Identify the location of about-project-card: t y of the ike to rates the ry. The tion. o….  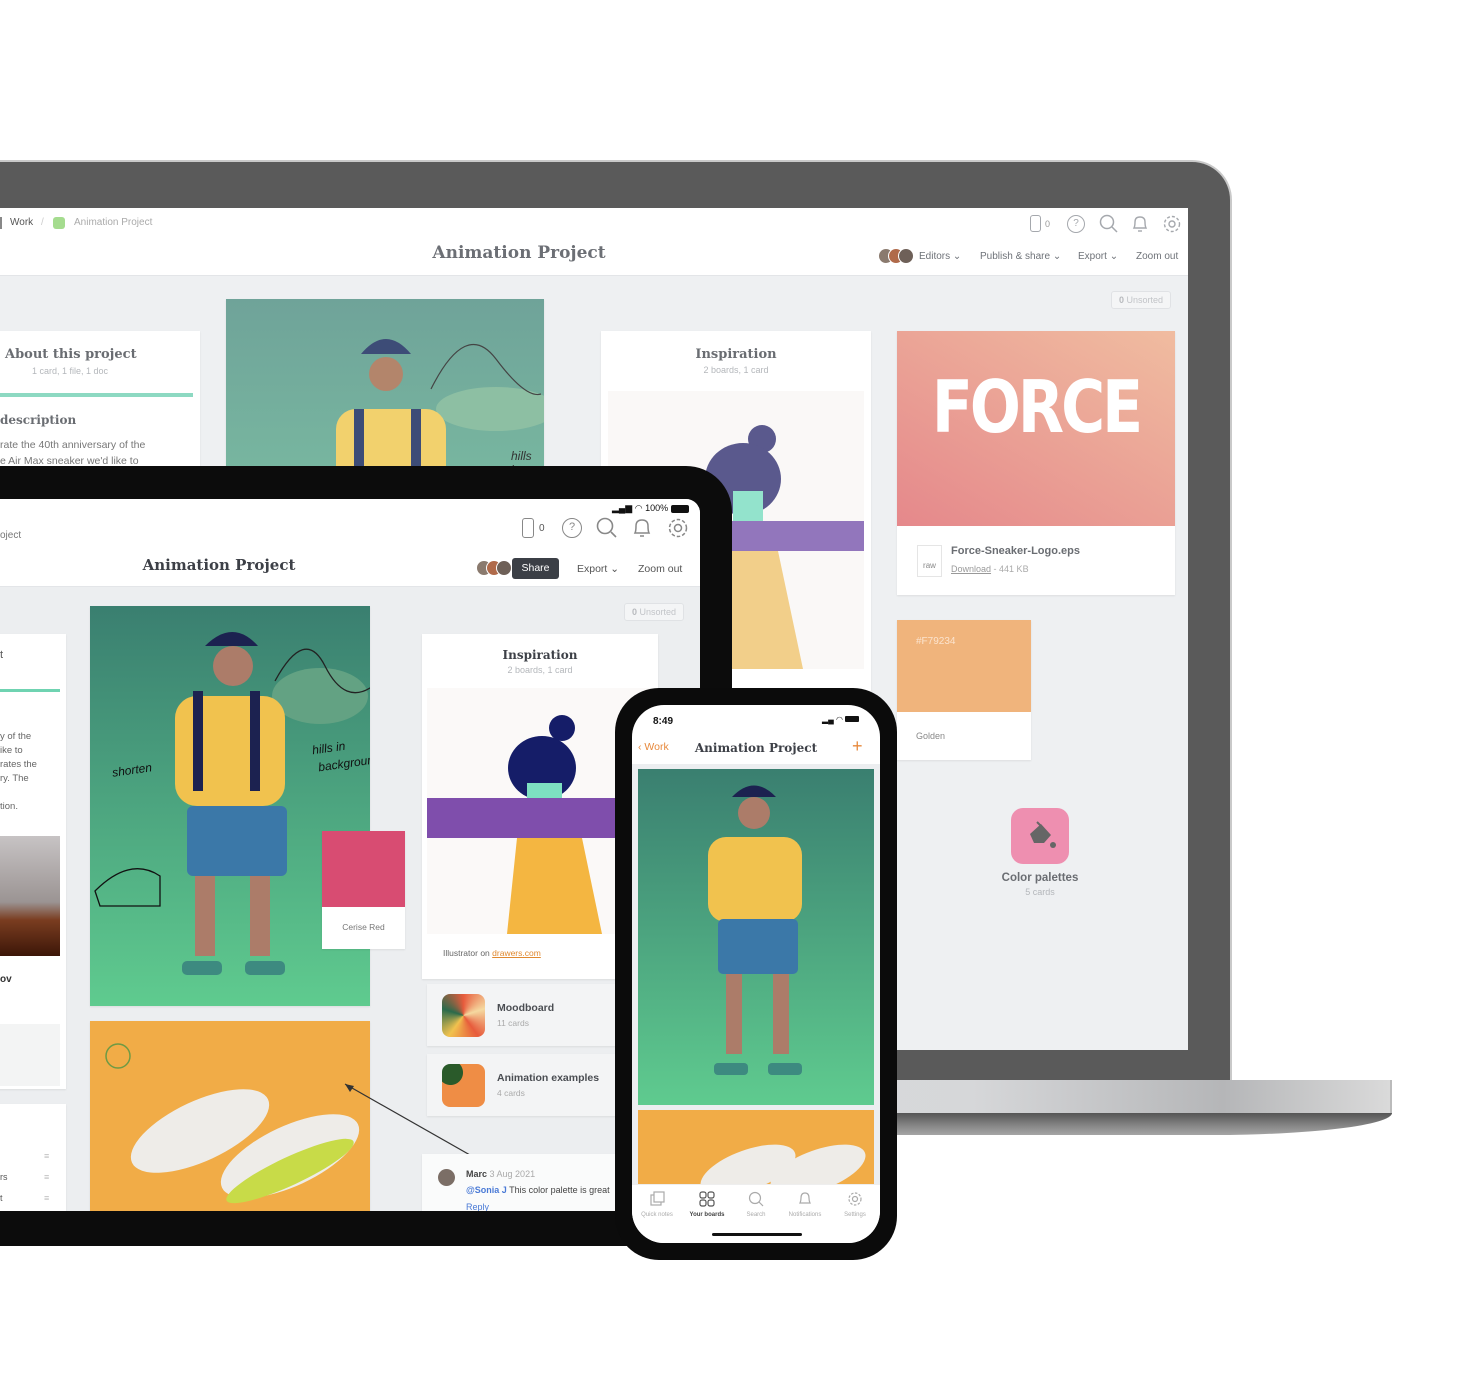
(33, 861).